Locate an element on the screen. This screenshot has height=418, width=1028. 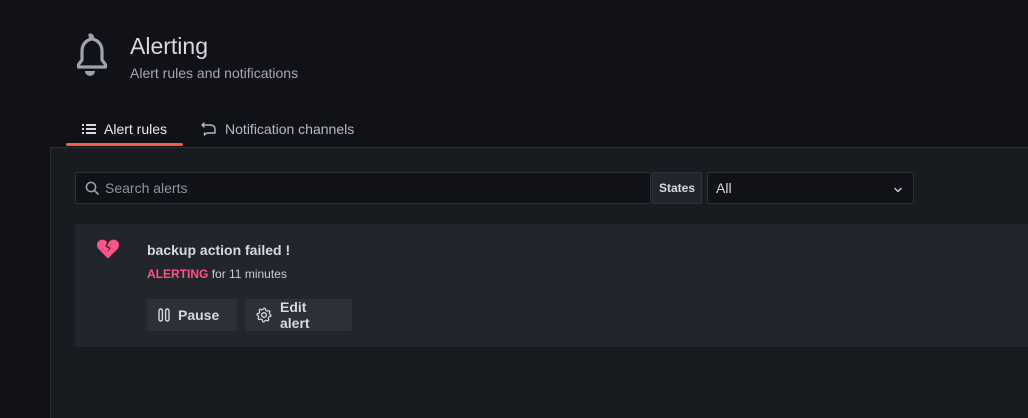
page-subtitle: Alert rules and notifications is located at coordinates (214, 73).